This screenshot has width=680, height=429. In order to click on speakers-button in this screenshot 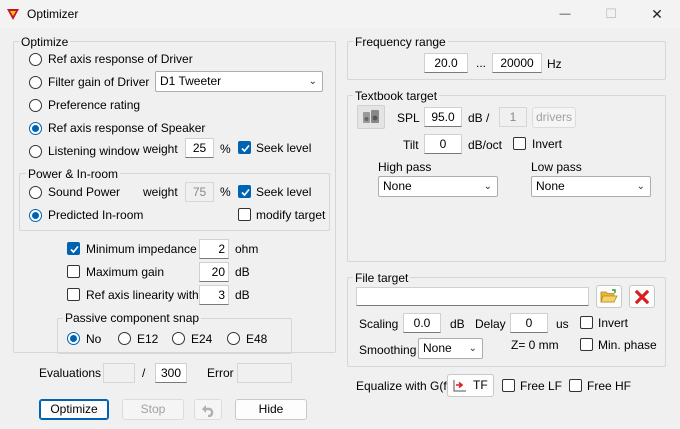, I will do `click(371, 117)`.